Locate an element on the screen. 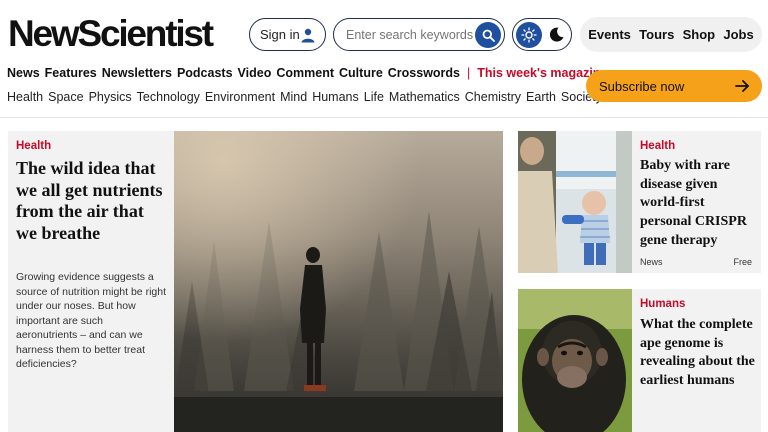  header-divider is located at coordinates (384, 117).